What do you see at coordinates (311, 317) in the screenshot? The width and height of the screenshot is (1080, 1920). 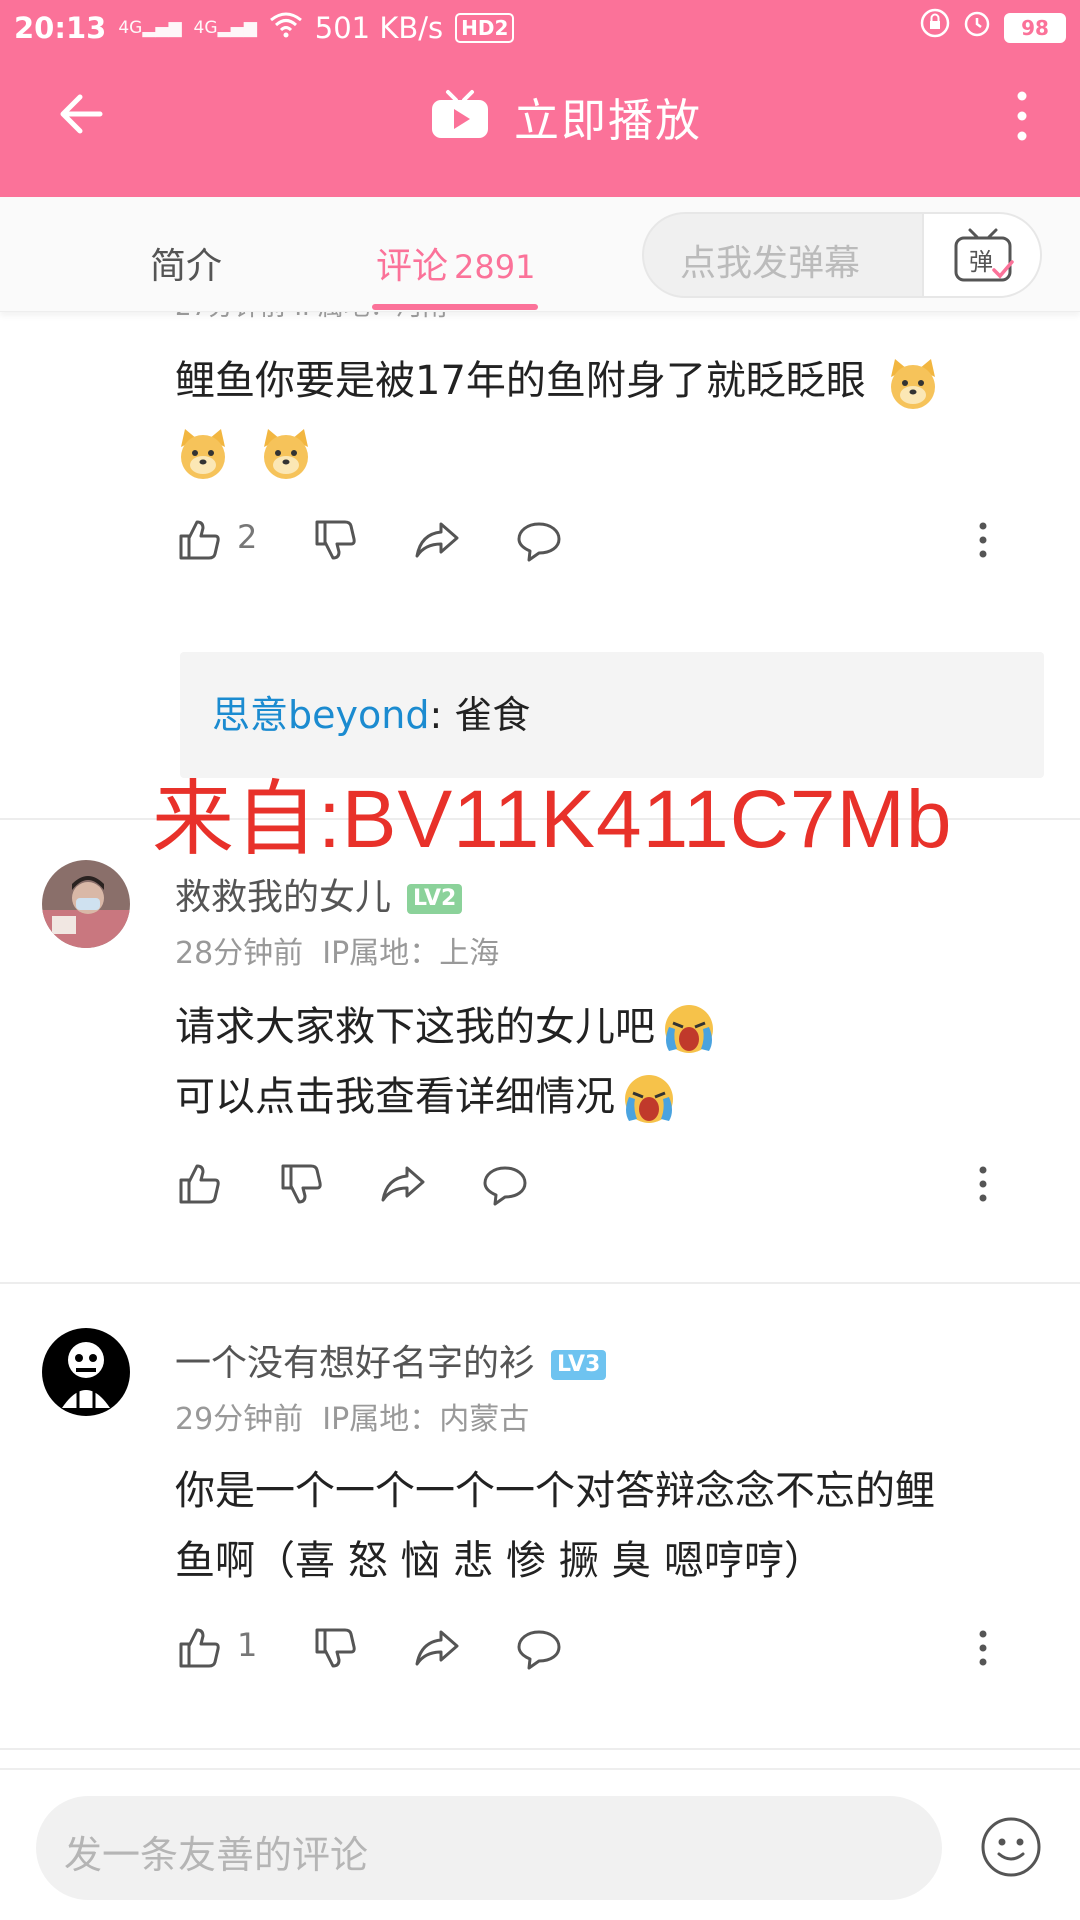 I see `comment-meta: 27分钟前 IP属地：河南` at bounding box center [311, 317].